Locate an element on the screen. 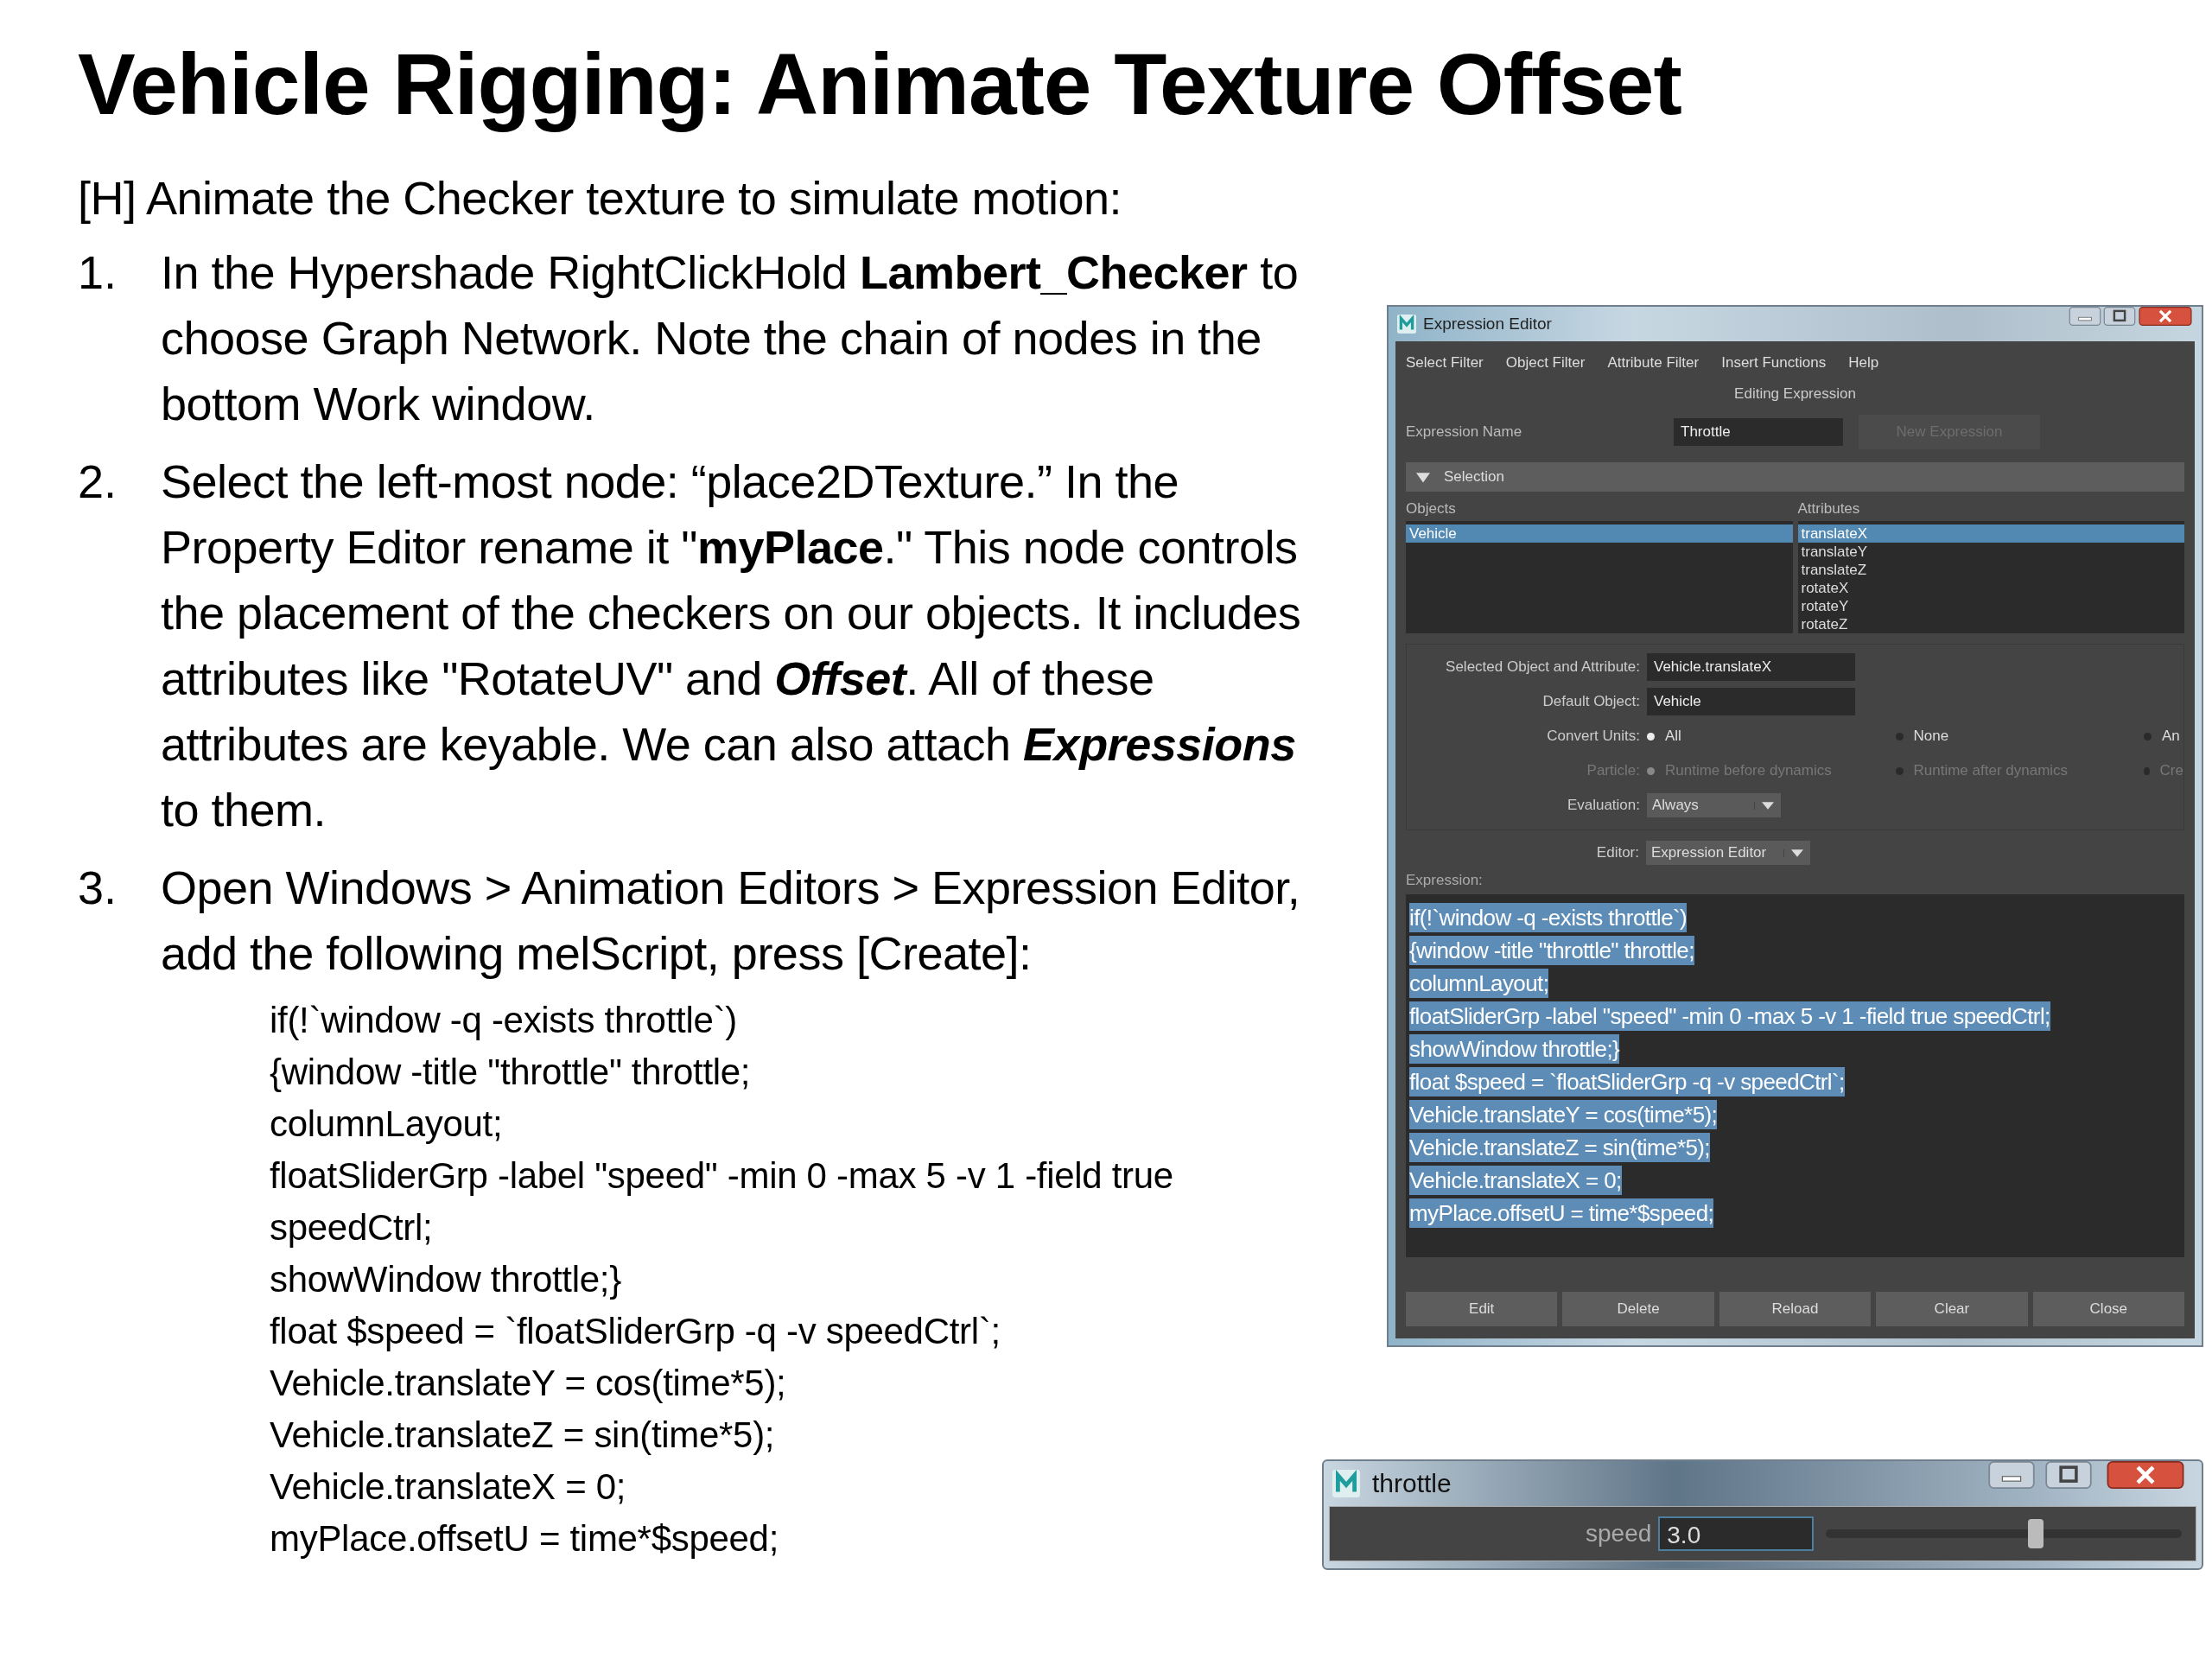 The image size is (2212, 1659). dialog-button: Reload is located at coordinates (1795, 1309).